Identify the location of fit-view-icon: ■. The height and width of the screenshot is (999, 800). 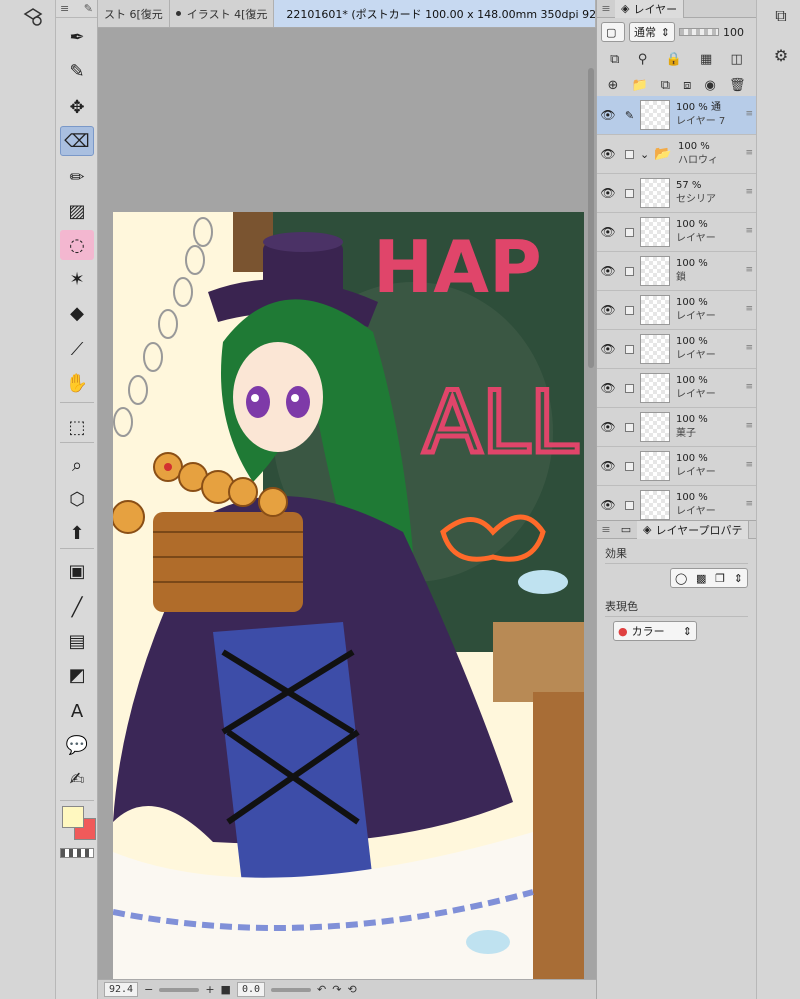
(226, 989).